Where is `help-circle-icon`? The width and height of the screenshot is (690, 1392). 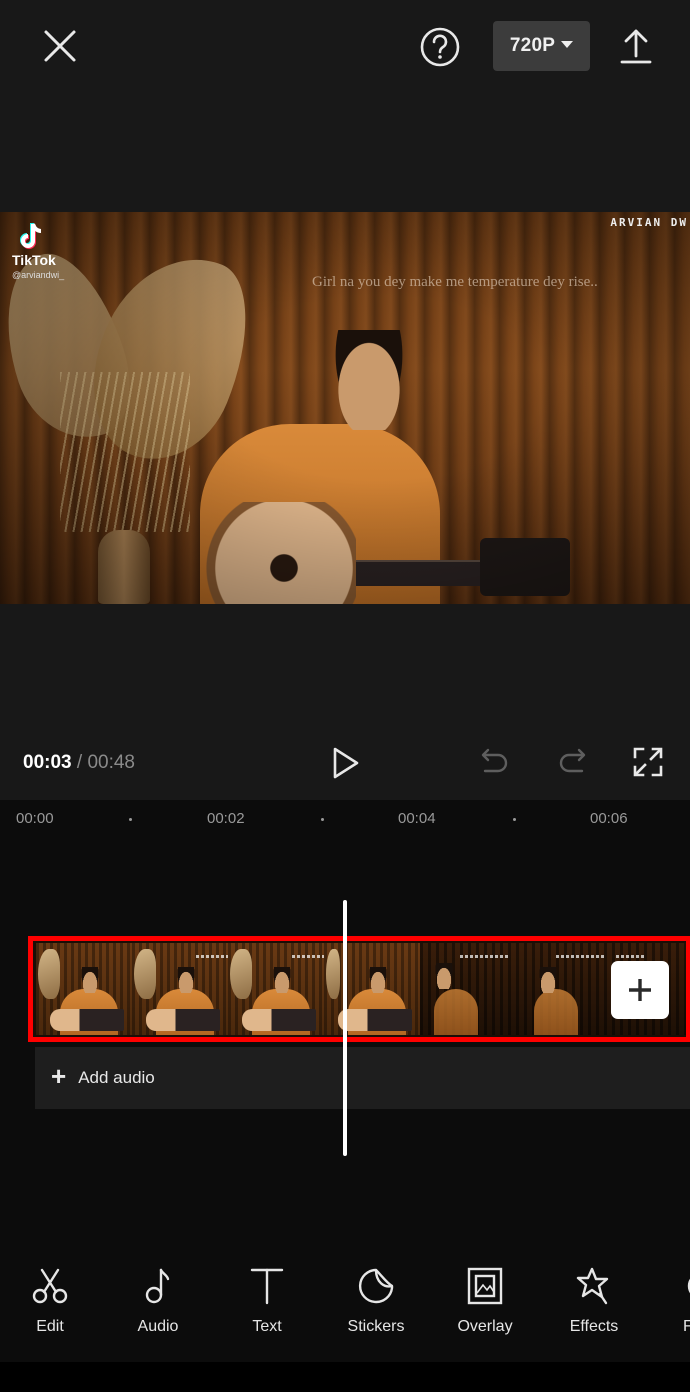
help-circle-icon is located at coordinates (440, 47).